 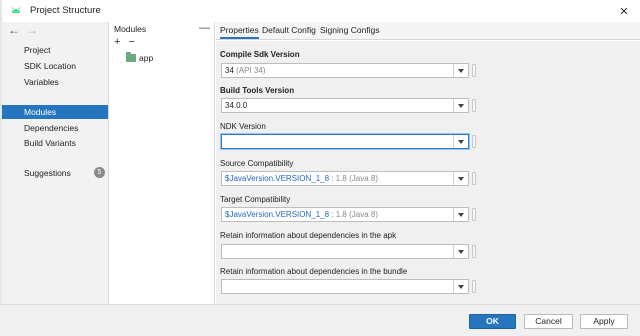 I want to click on sidebar-item-label: Suggestions, so click(x=47, y=173).